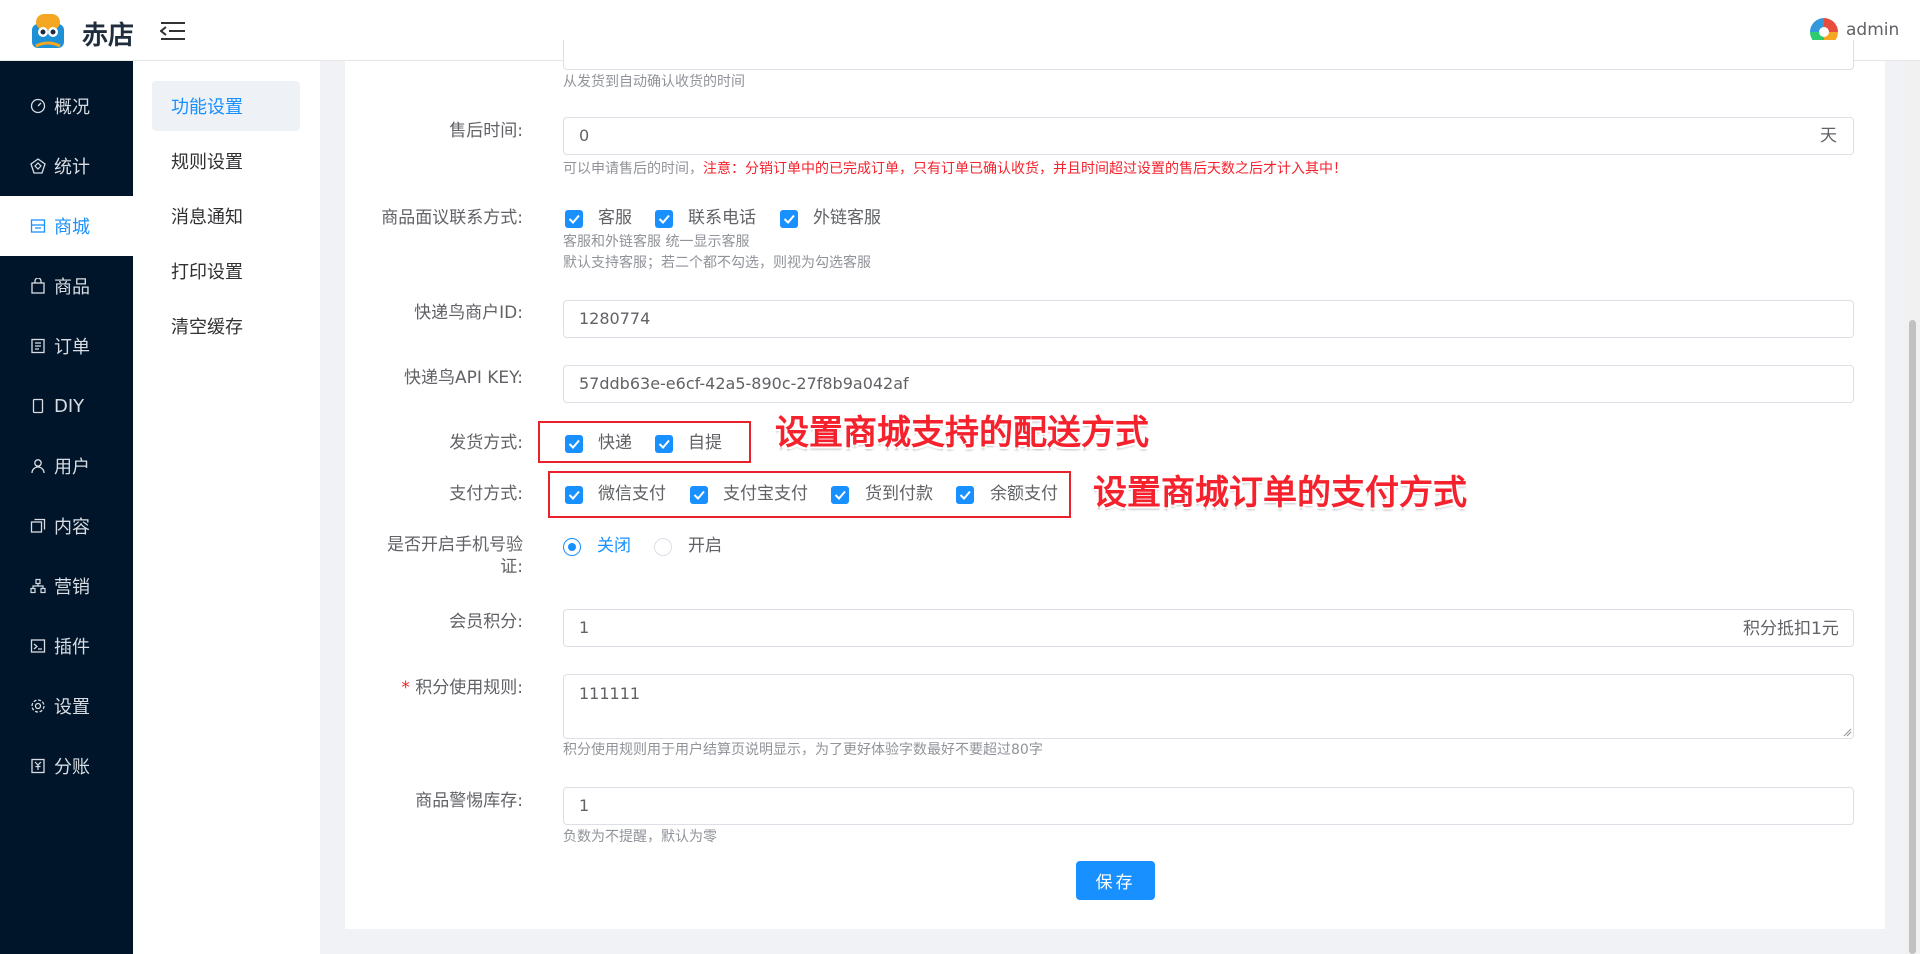 Image resolution: width=1920 pixels, height=954 pixels. Describe the element at coordinates (615, 443) in the screenshot. I see `delivery-express-label: 快递` at that location.